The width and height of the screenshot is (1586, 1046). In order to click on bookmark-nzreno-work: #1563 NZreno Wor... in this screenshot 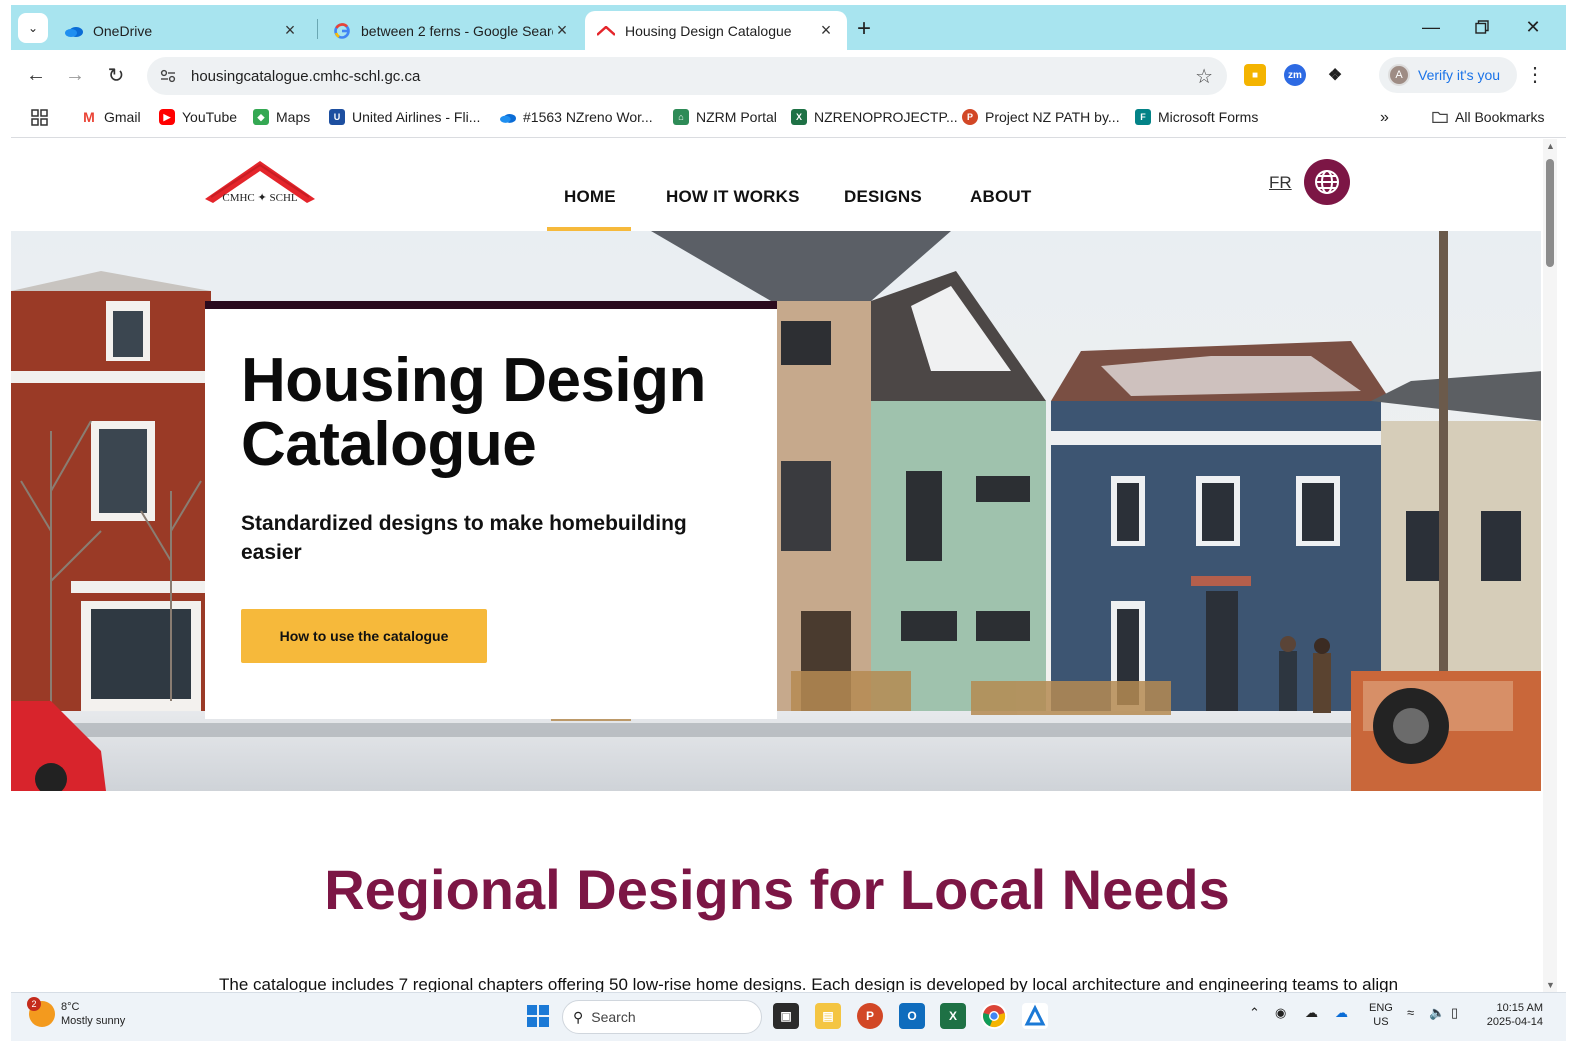, I will do `click(576, 117)`.